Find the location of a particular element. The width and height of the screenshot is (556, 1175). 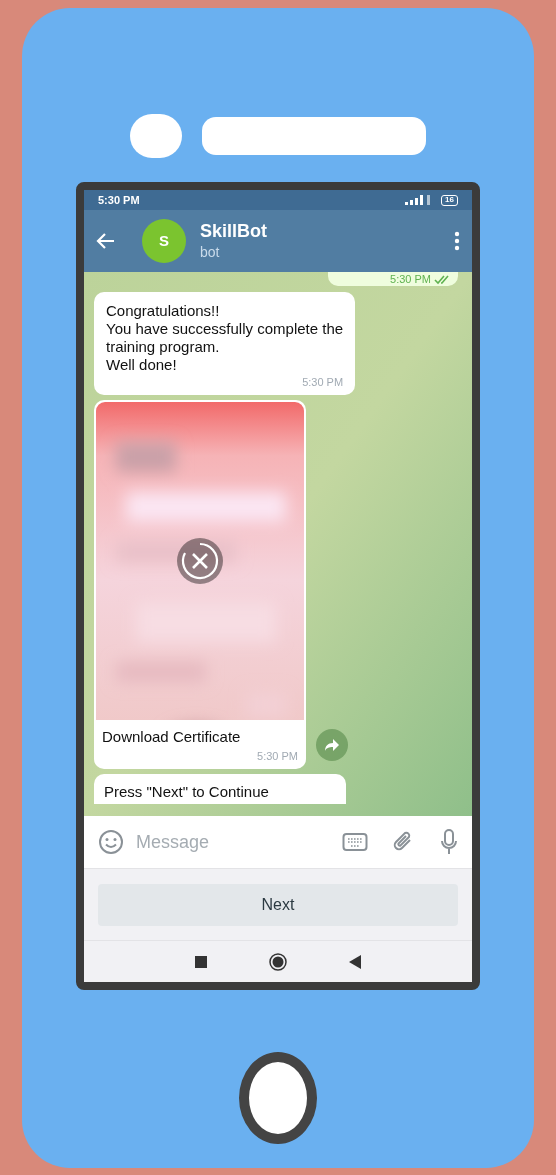

emoji-icon is located at coordinates (111, 842).